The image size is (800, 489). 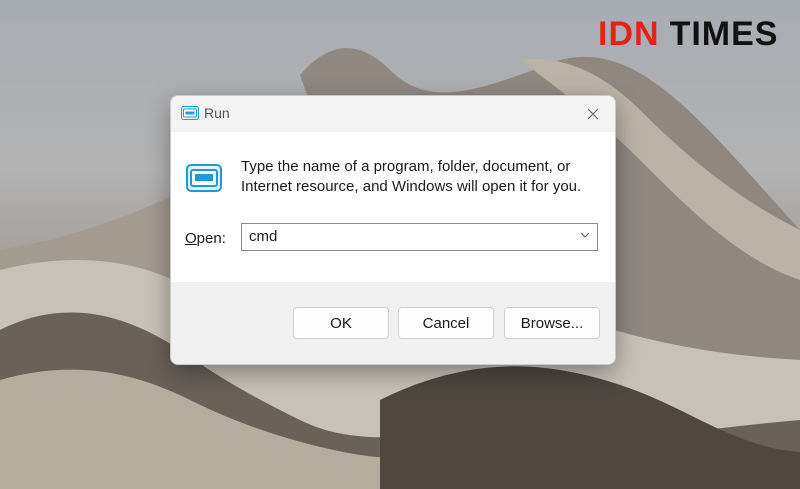 What do you see at coordinates (211, 238) in the screenshot?
I see `open-label-text: pen:` at bounding box center [211, 238].